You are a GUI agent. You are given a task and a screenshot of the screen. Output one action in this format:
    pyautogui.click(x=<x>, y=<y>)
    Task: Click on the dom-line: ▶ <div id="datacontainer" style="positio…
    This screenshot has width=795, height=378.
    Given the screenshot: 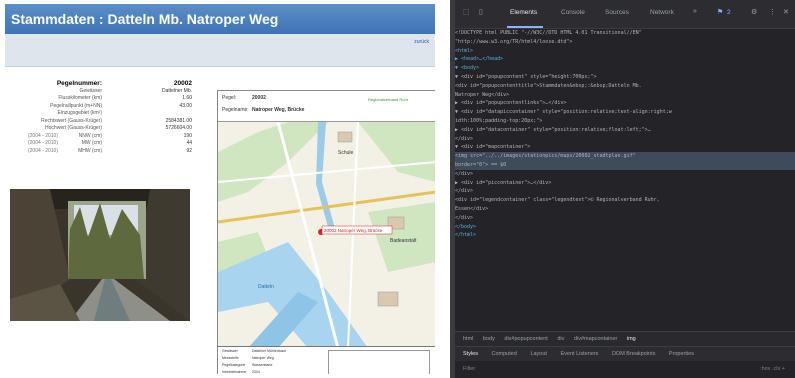 What is the action you would take?
    pyautogui.click(x=625, y=130)
    